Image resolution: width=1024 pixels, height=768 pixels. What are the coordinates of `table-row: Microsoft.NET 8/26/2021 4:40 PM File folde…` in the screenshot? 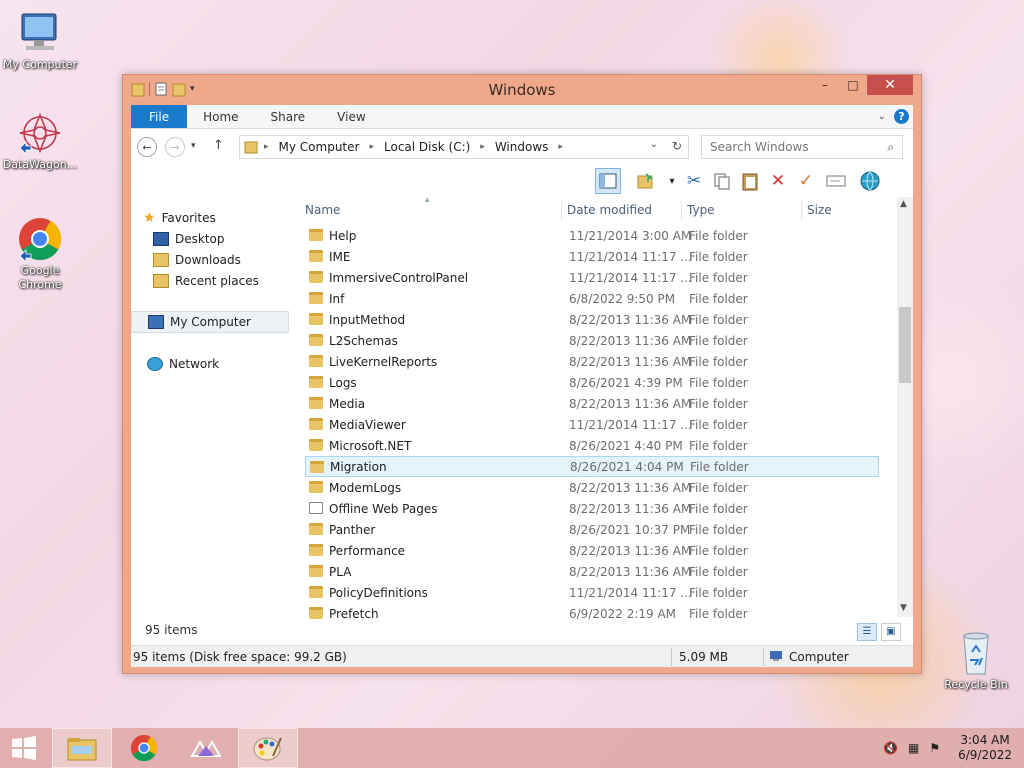 It's located at (592, 445).